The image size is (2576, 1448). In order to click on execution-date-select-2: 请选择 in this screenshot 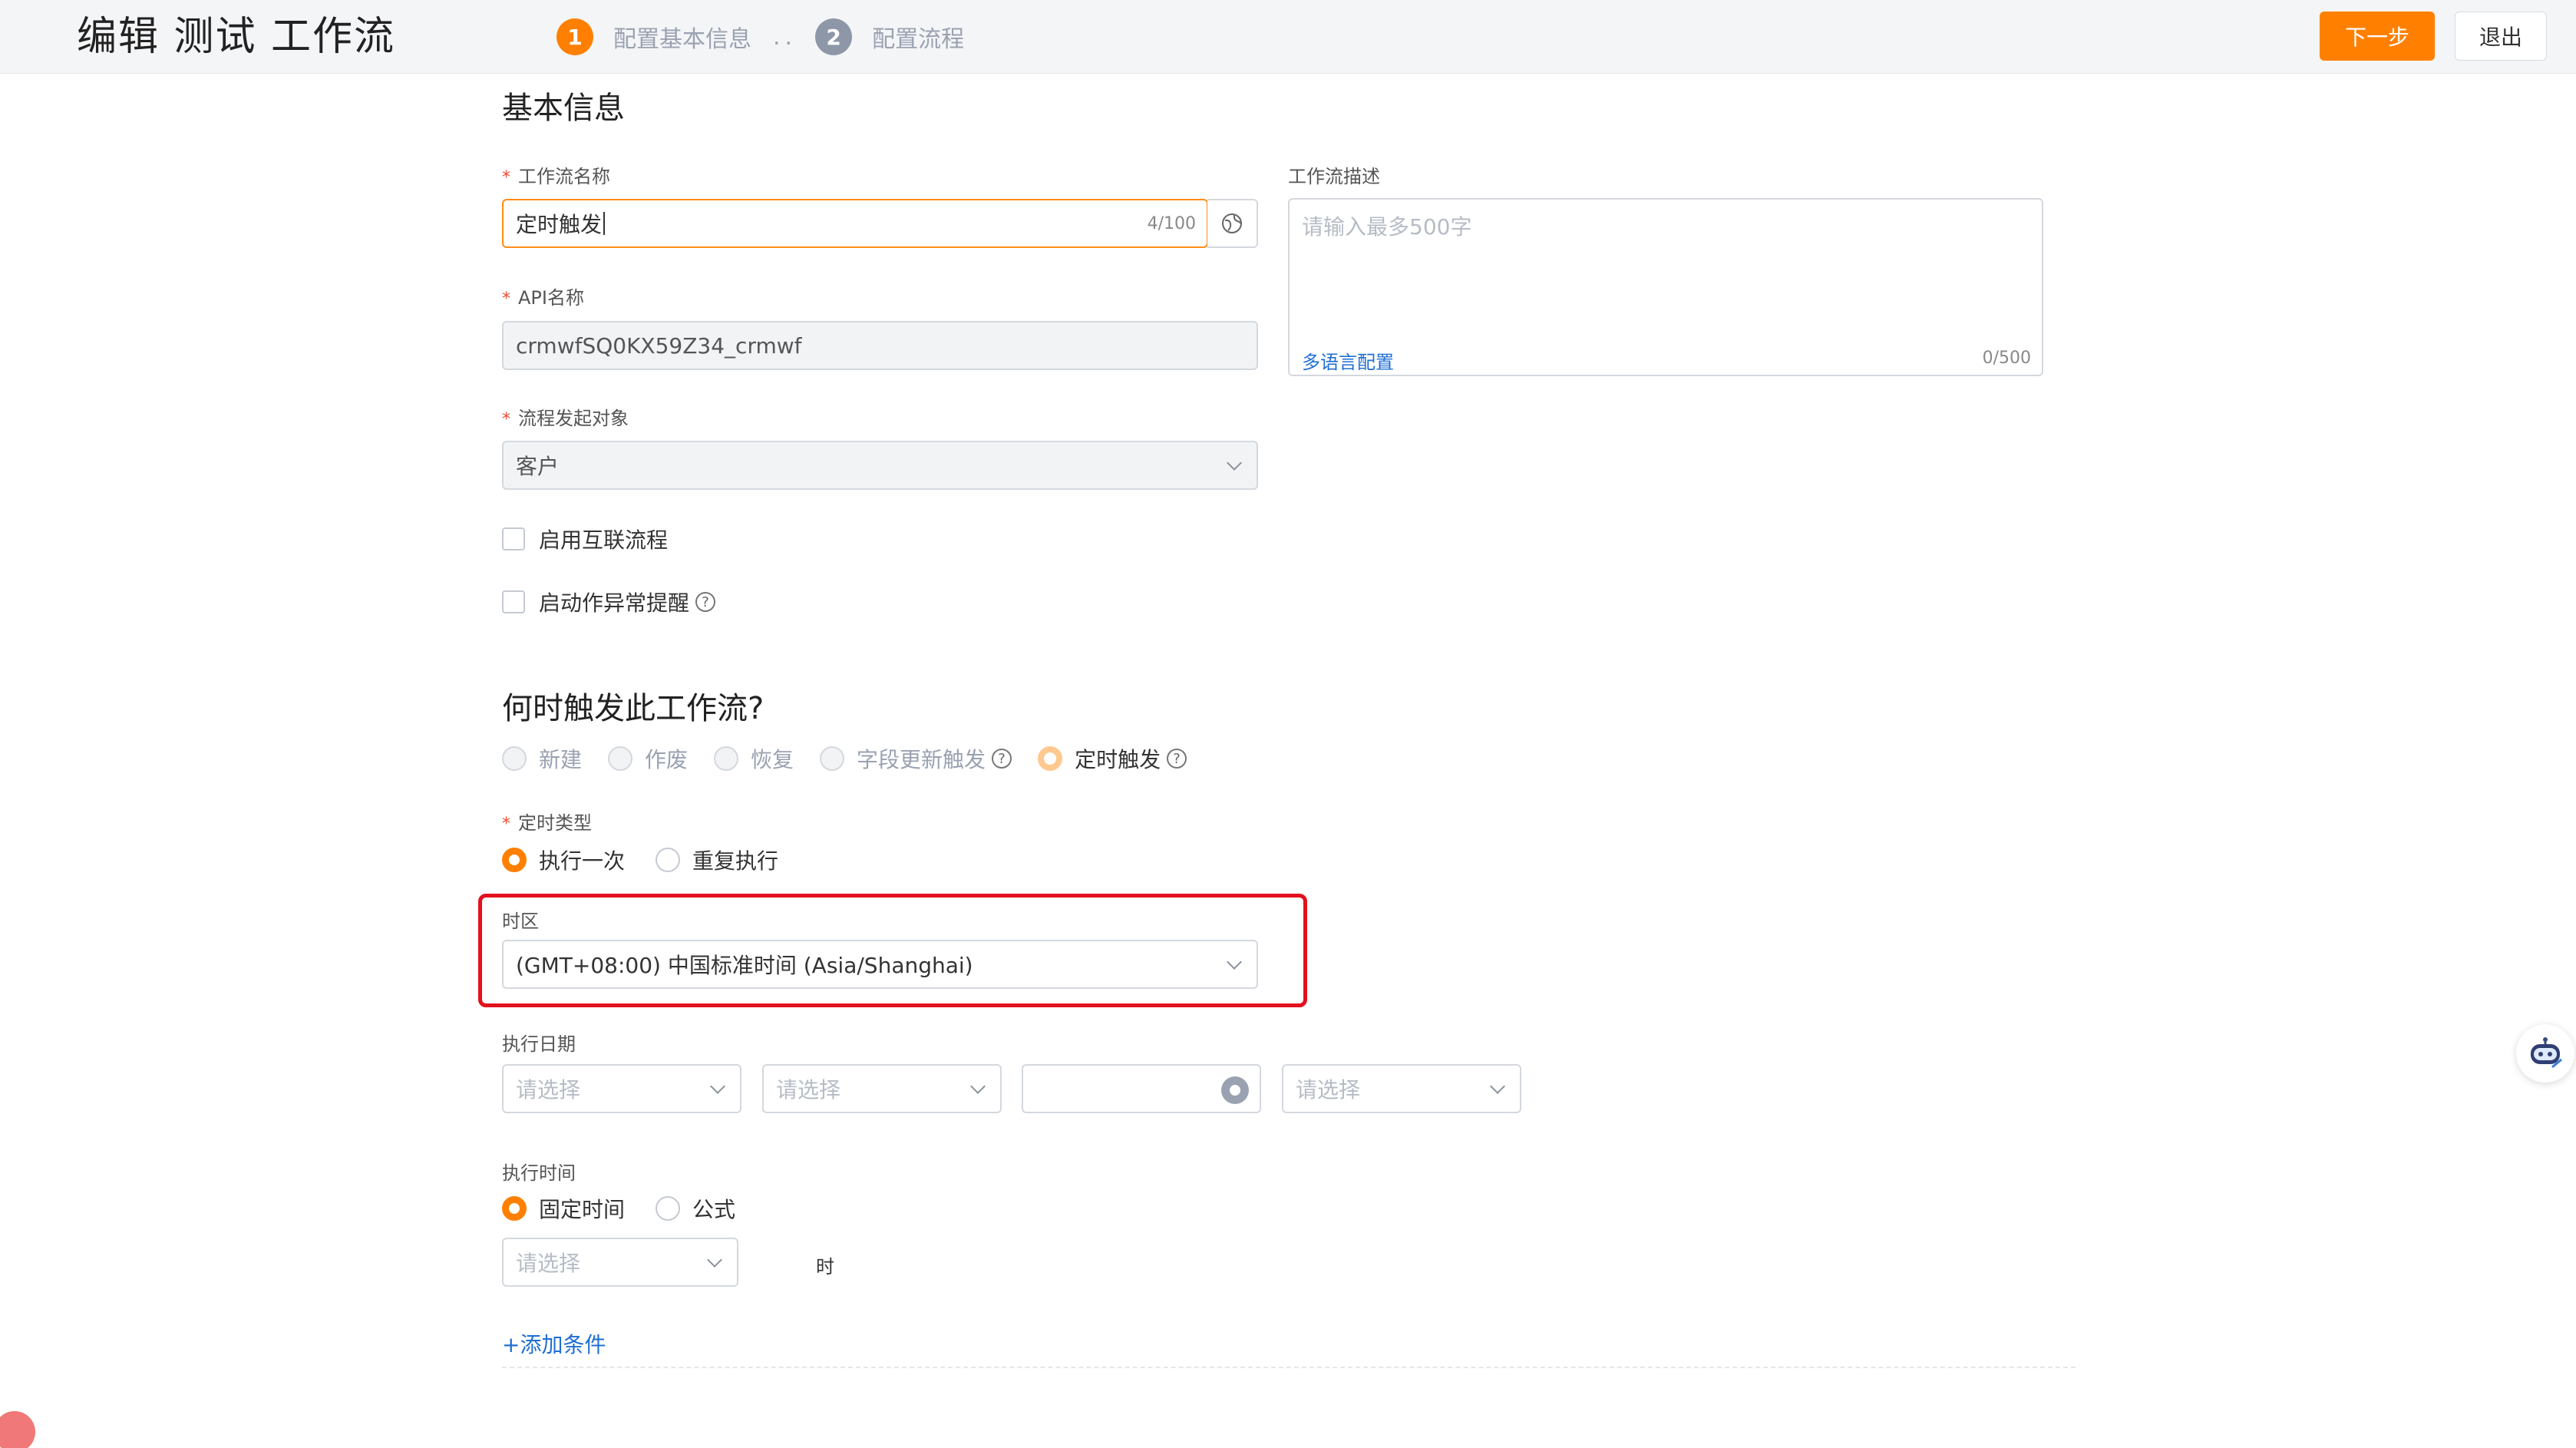, I will do `click(882, 1088)`.